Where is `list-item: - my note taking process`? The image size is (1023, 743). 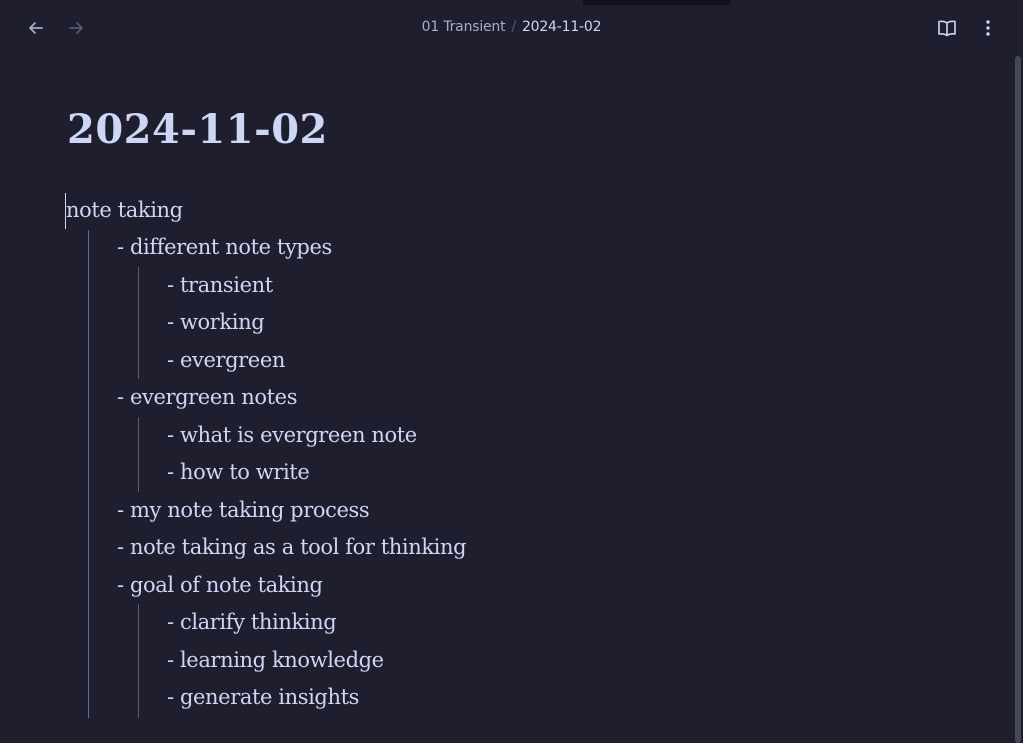 list-item: - my note taking process is located at coordinates (243, 510).